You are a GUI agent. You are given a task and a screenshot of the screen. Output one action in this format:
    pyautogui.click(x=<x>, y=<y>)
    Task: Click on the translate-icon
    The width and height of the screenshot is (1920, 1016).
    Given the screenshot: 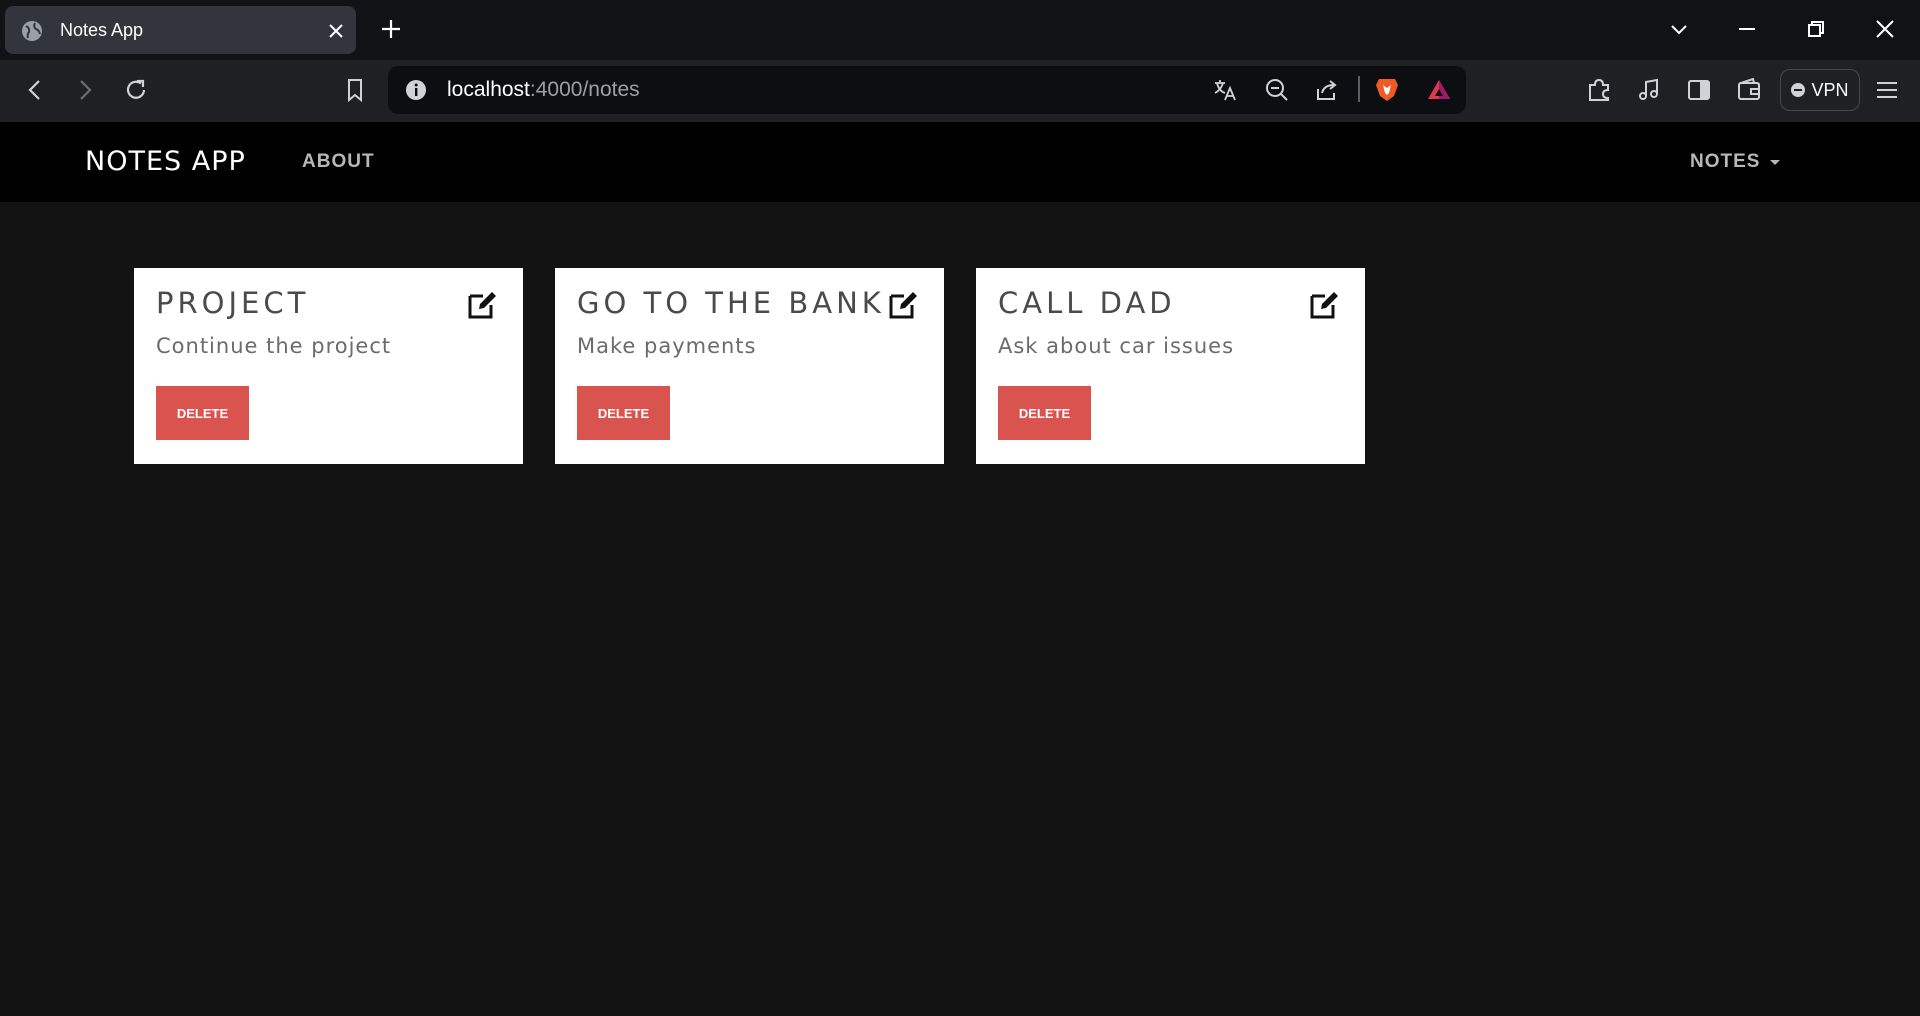 What is the action you would take?
    pyautogui.click(x=1225, y=90)
    